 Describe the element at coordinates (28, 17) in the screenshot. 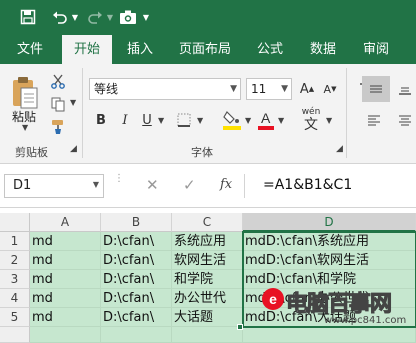

I see `save-icon` at that location.